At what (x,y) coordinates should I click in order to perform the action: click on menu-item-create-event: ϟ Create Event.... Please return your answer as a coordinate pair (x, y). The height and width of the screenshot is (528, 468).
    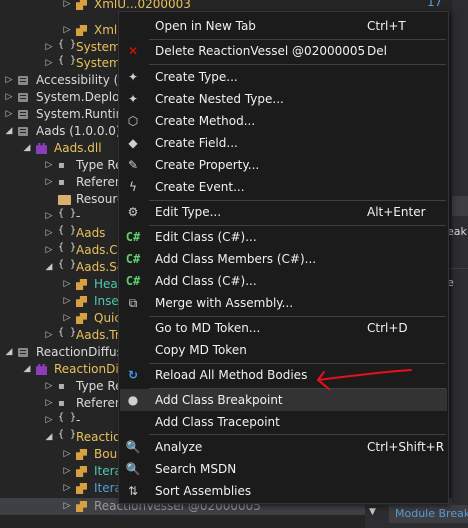
    Looking at the image, I should click on (283, 187).